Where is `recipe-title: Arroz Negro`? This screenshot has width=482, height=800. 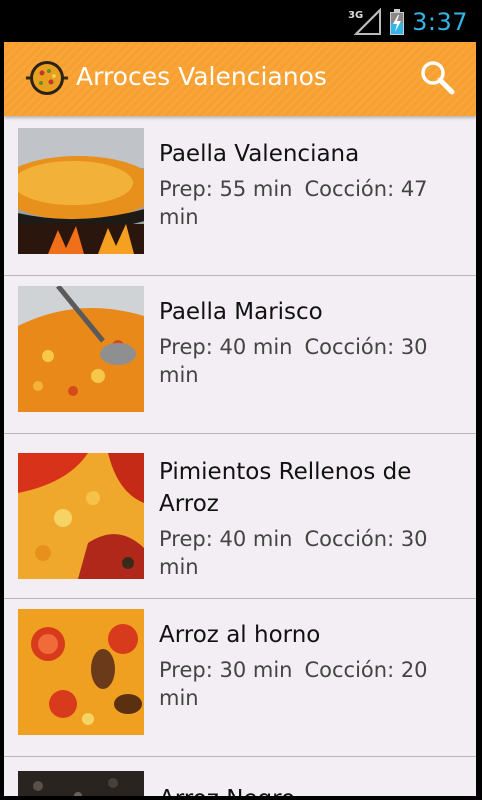
recipe-title: Arroz Negro is located at coordinates (309, 789).